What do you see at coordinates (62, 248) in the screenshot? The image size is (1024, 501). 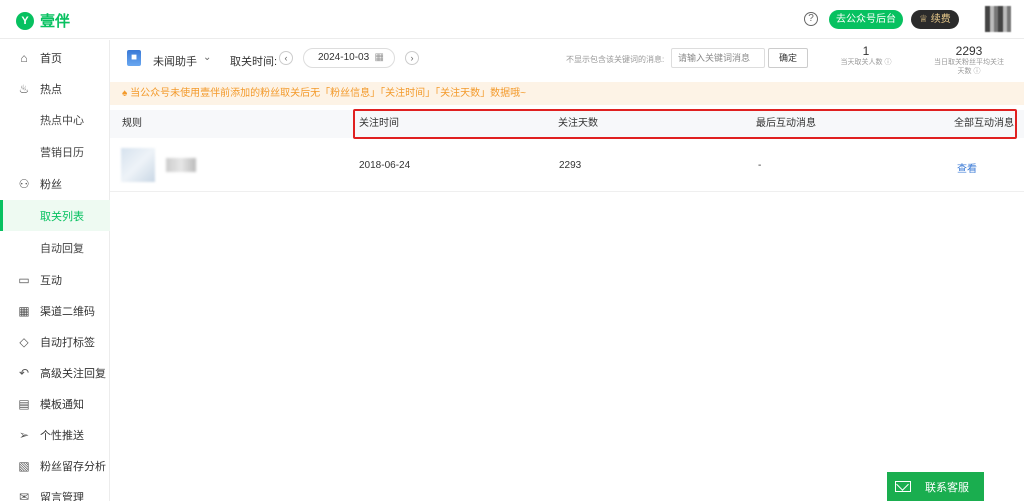 I see `sidebar-item-label: 自动回复` at bounding box center [62, 248].